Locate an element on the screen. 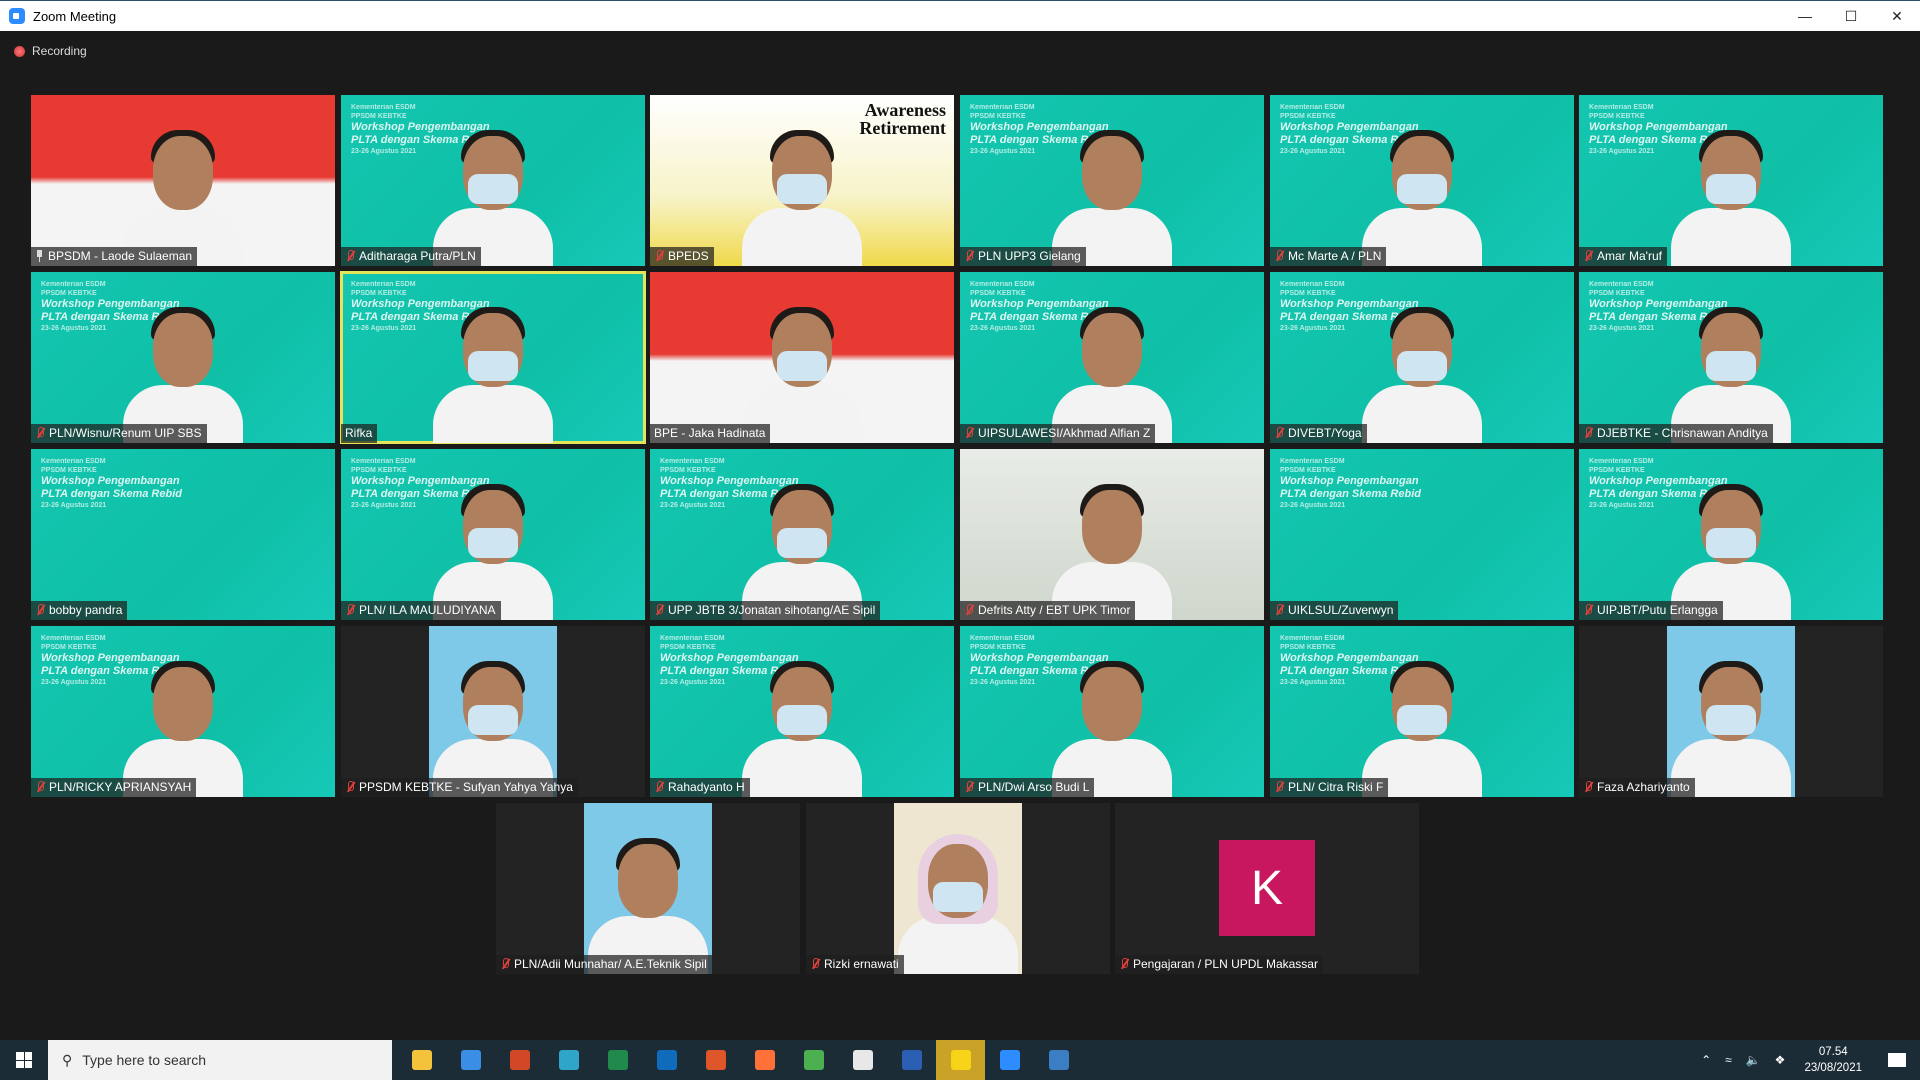 The image size is (1920, 1080). office-tools-icon is located at coordinates (715, 1060).